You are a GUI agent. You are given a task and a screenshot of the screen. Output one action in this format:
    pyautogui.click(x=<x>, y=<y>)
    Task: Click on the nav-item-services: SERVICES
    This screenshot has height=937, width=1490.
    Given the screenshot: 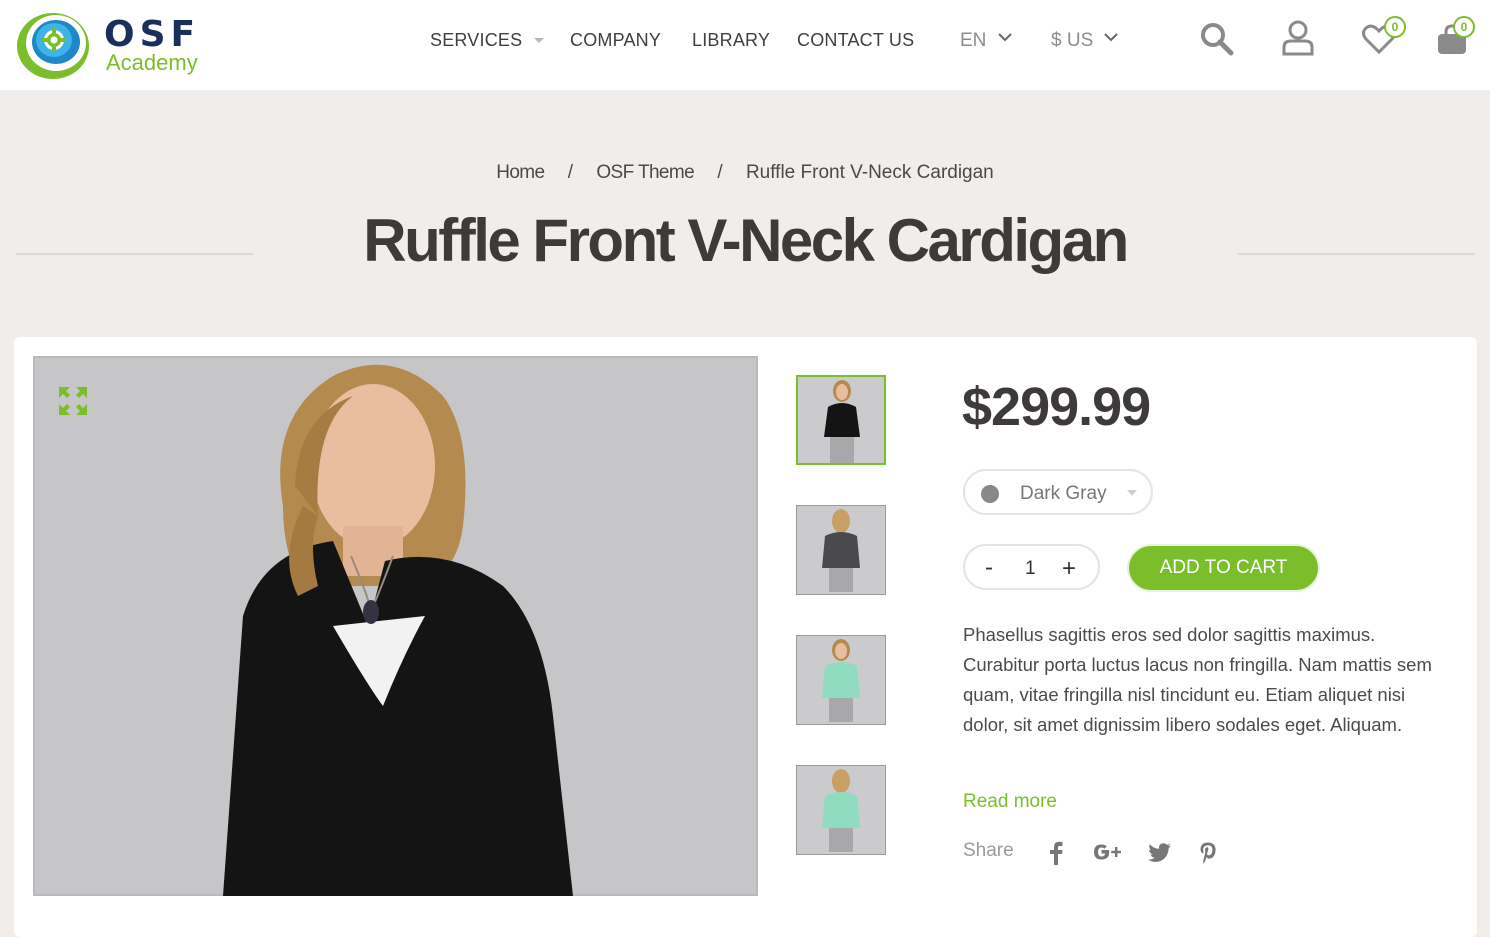 What is the action you would take?
    pyautogui.click(x=476, y=40)
    